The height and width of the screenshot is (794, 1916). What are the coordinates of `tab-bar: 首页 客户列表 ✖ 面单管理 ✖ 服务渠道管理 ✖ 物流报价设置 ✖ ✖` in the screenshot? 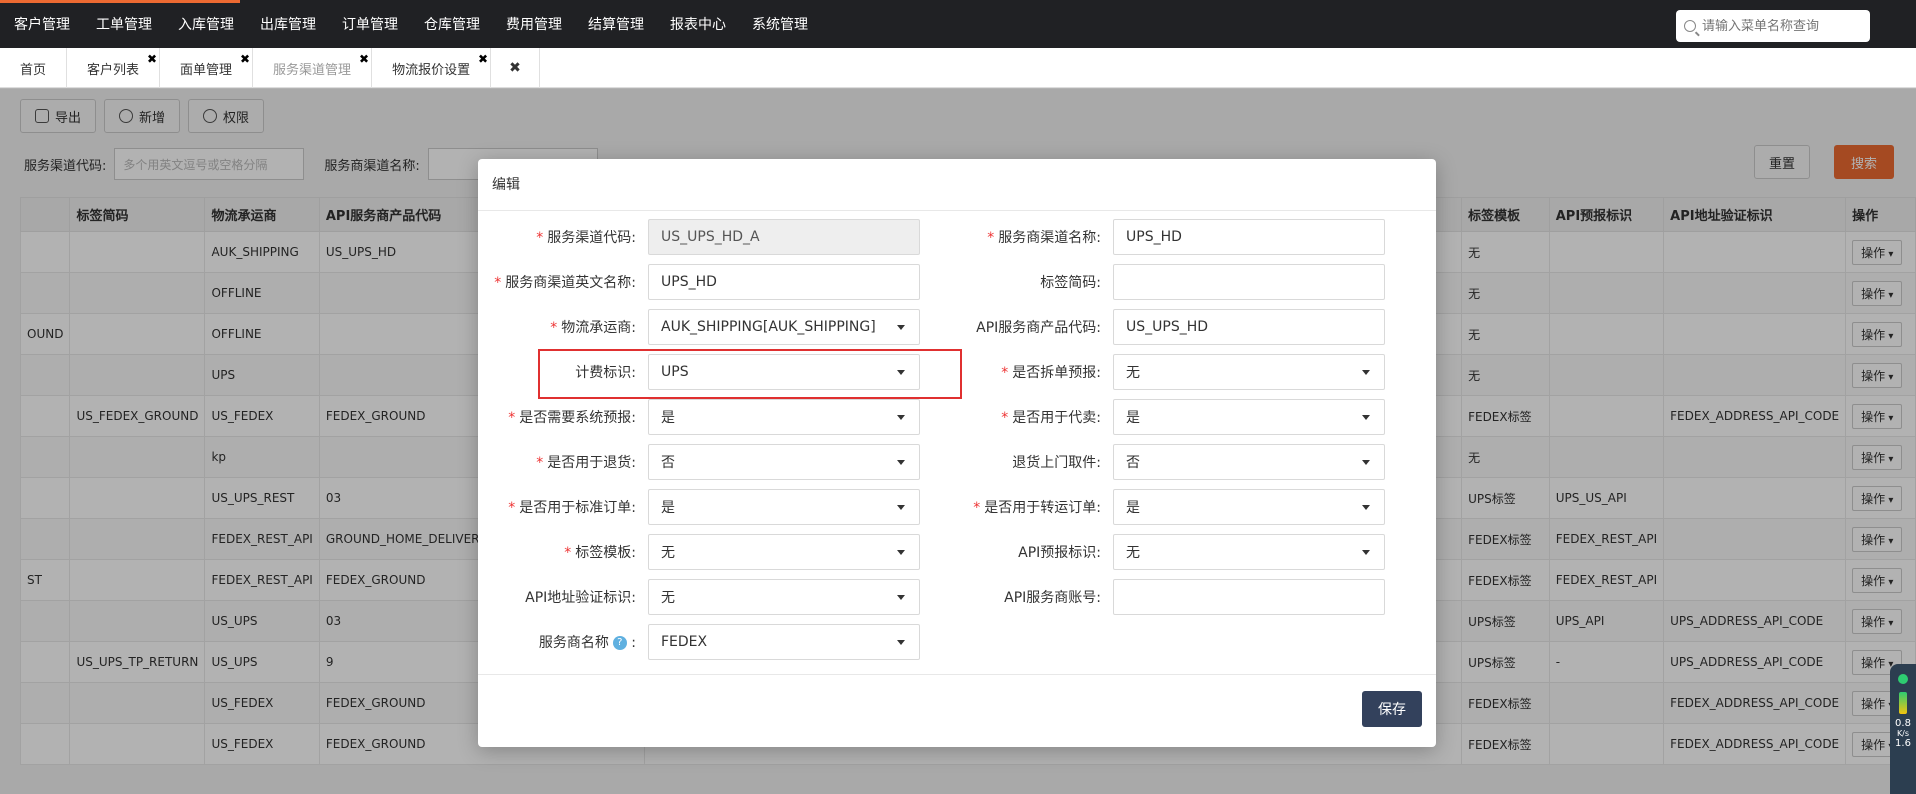 It's located at (958, 68).